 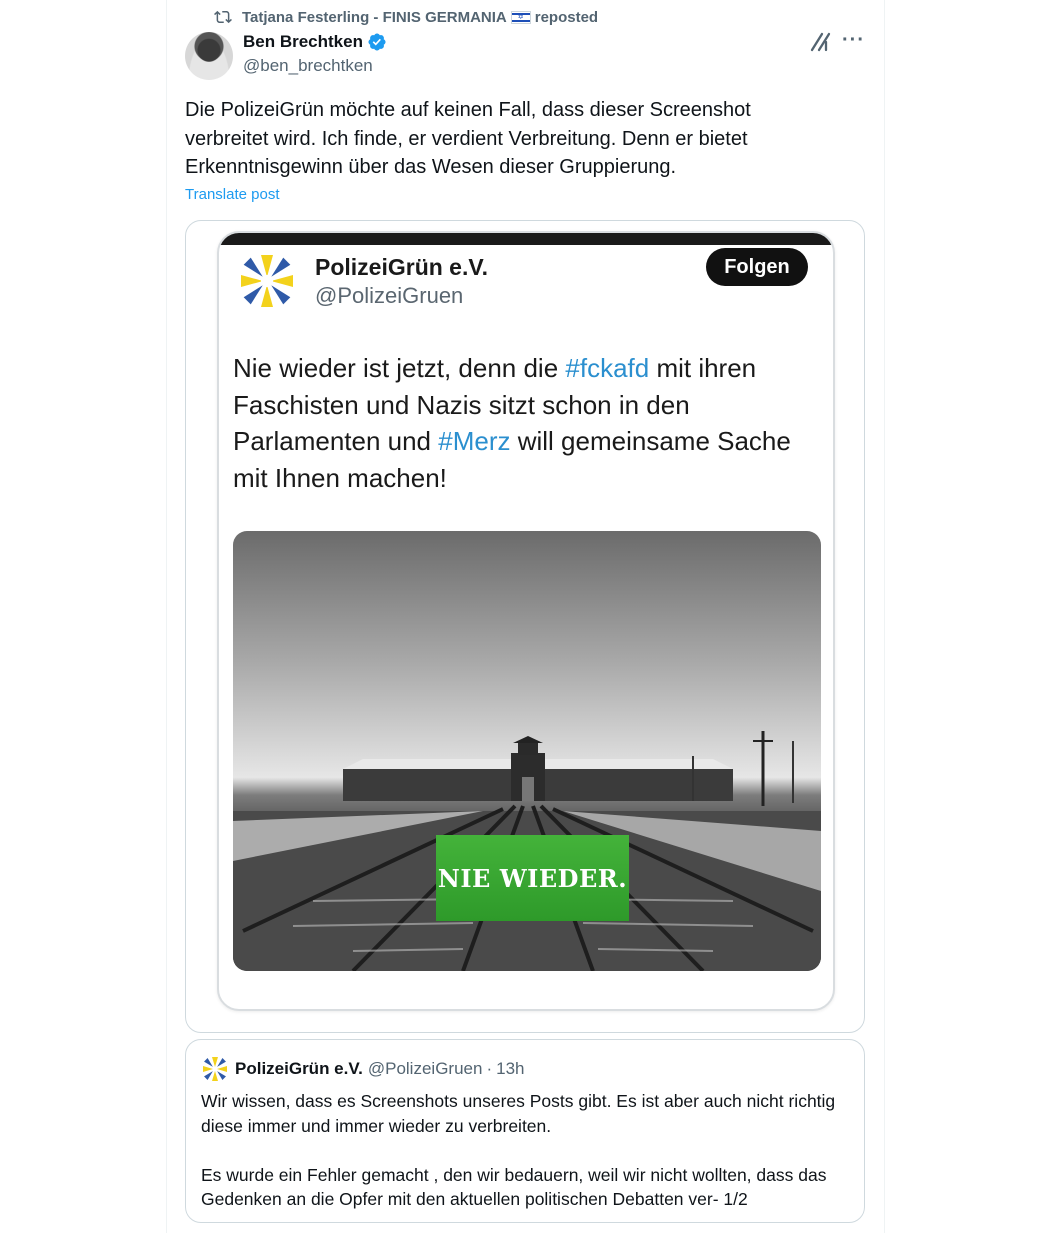 I want to click on reposter-name: Tatjana Festerling - FINIS GERMANIA, so click(x=374, y=17).